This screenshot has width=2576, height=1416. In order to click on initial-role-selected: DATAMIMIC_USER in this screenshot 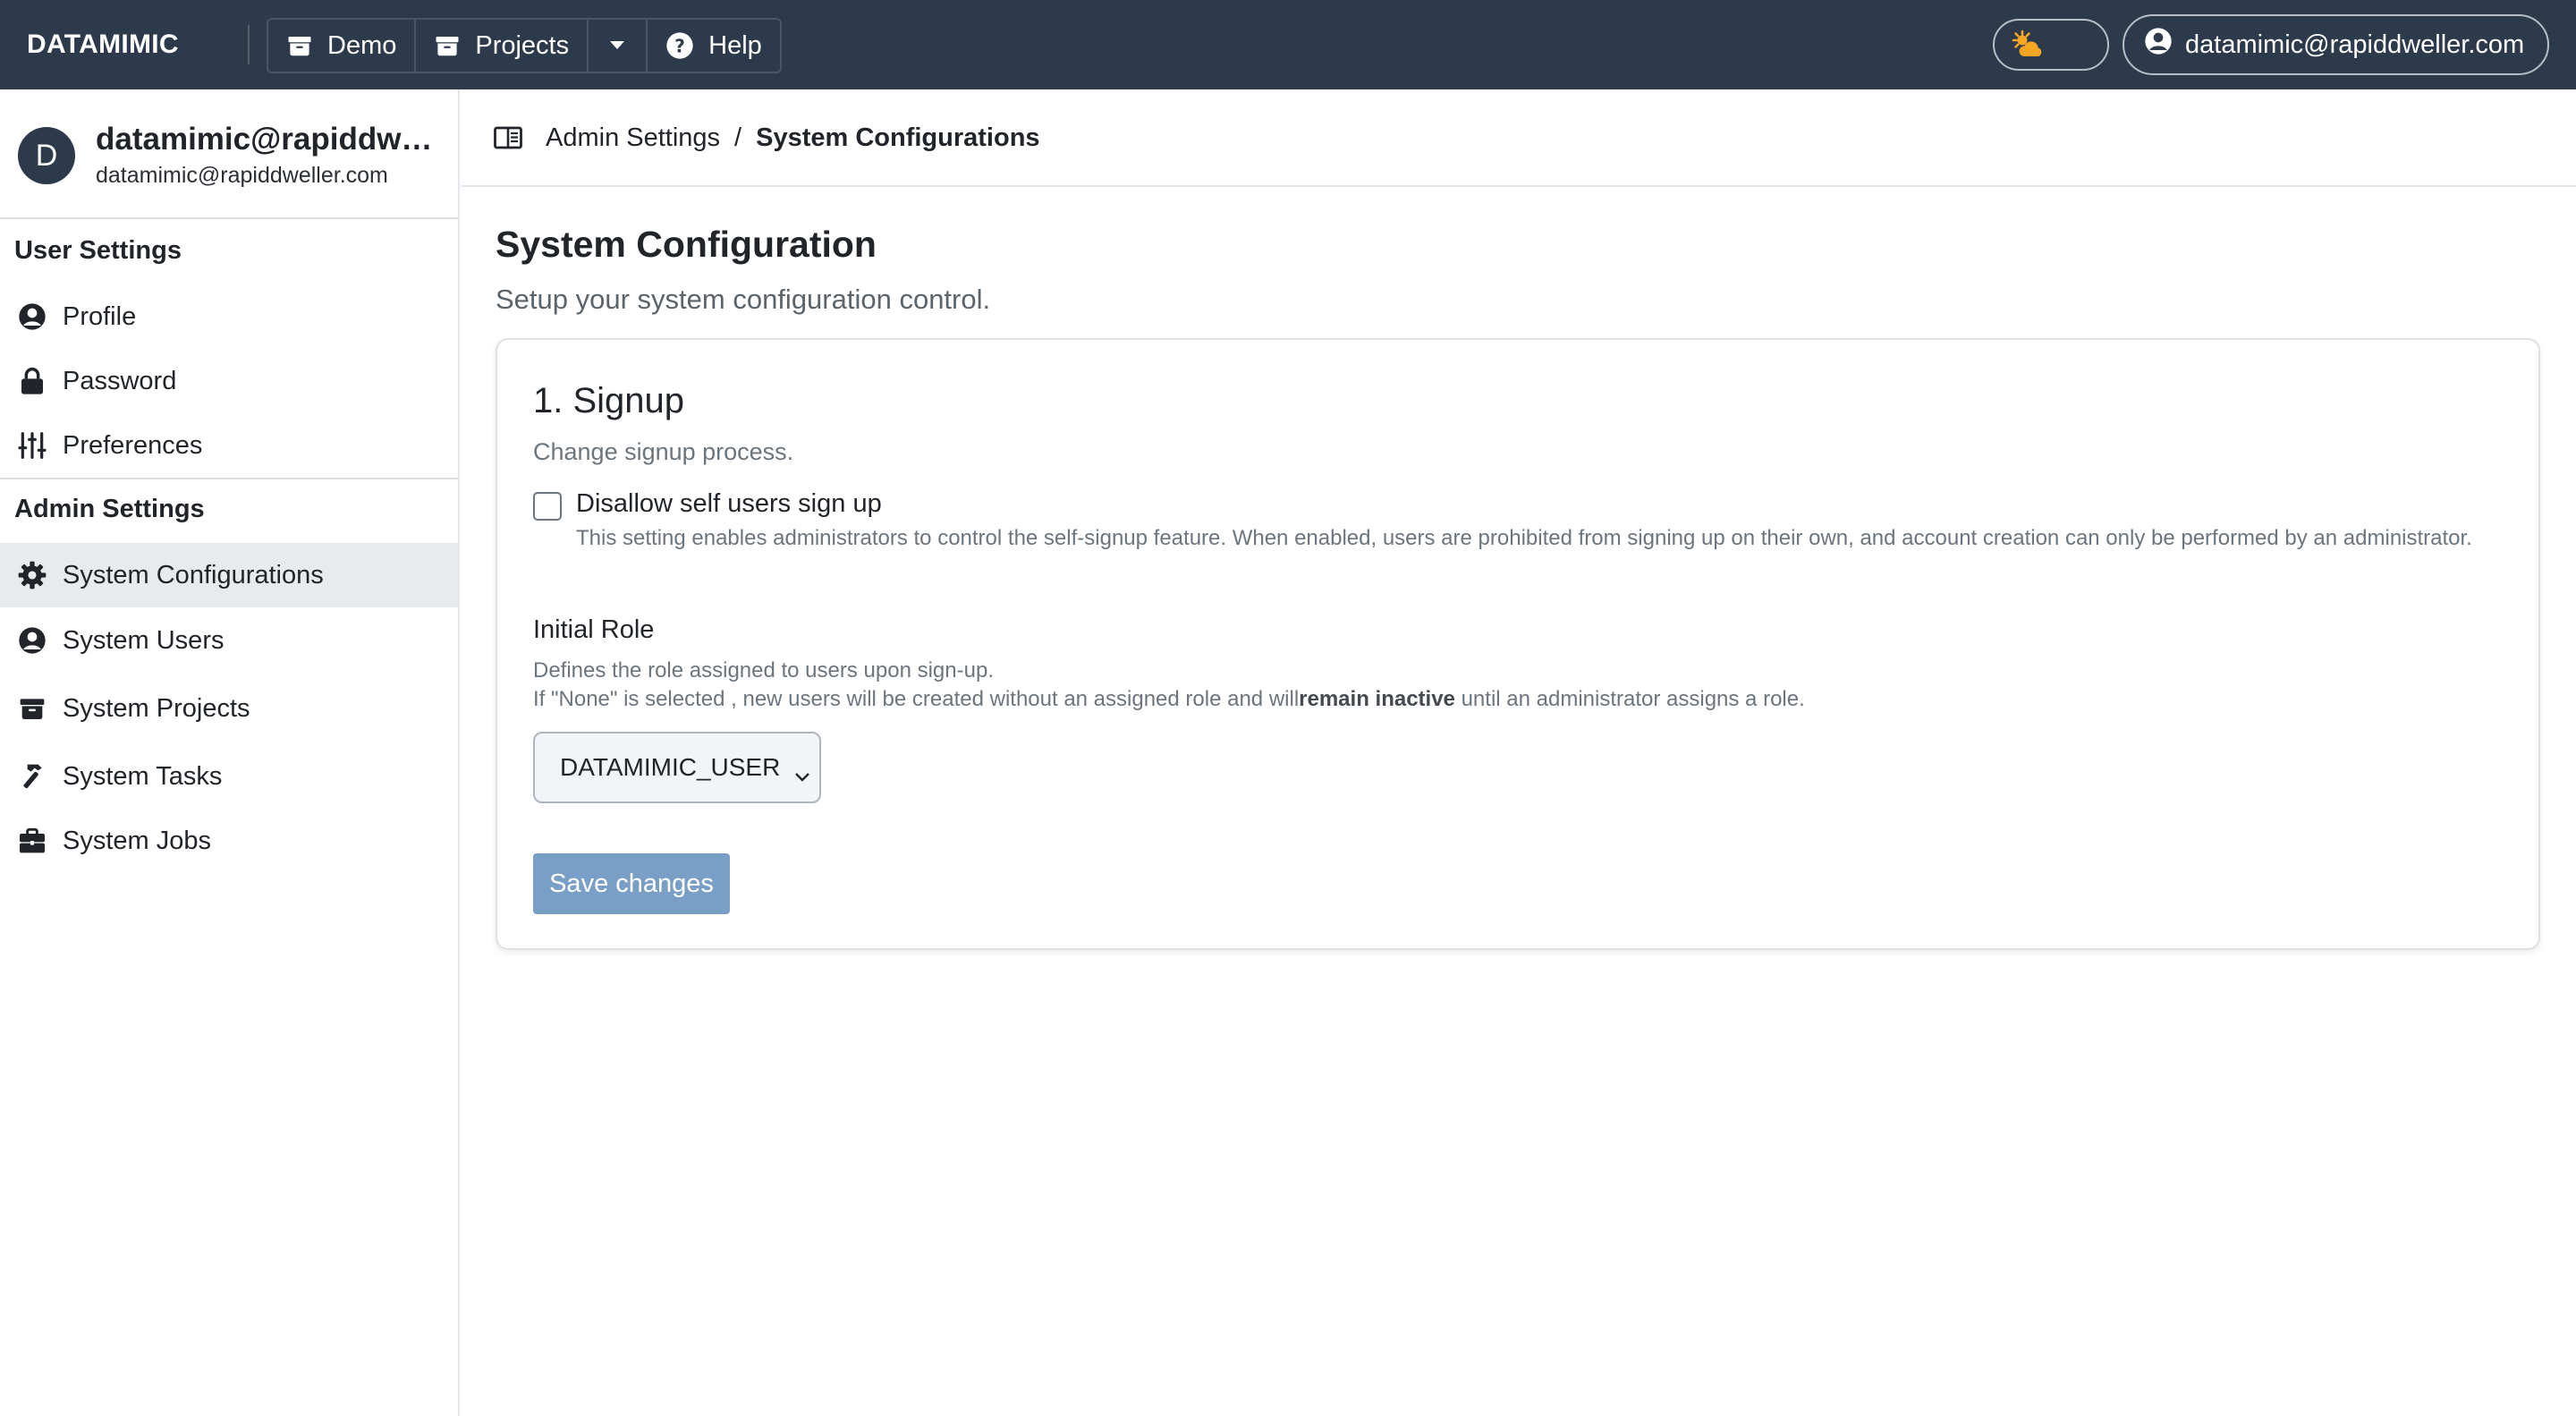, I will do `click(670, 767)`.